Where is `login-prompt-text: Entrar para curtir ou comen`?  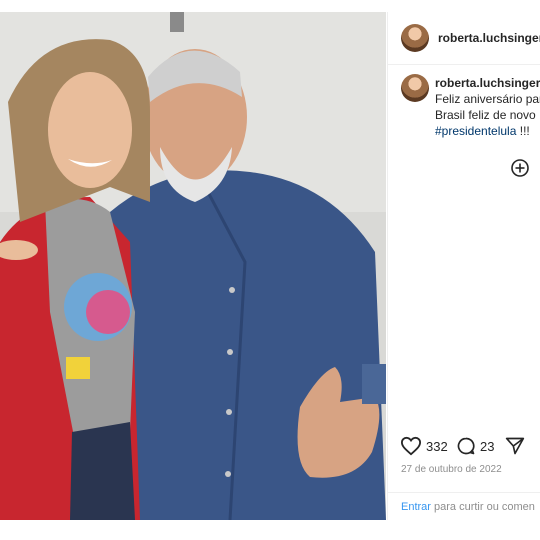
login-prompt-text: Entrar para curtir ou comen is located at coordinates (468, 507).